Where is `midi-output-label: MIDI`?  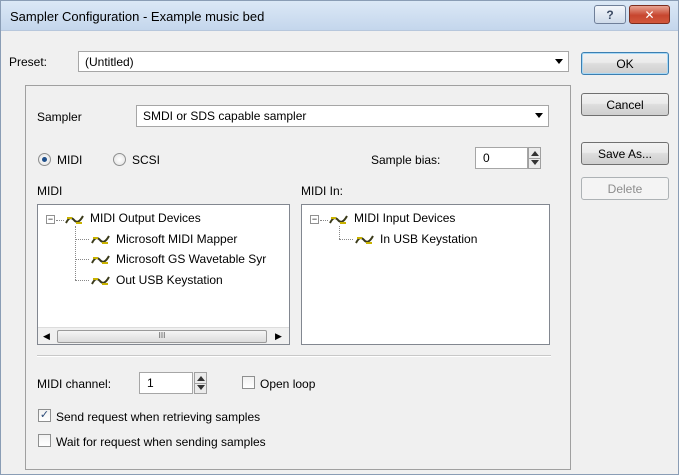
midi-output-label: MIDI is located at coordinates (50, 191).